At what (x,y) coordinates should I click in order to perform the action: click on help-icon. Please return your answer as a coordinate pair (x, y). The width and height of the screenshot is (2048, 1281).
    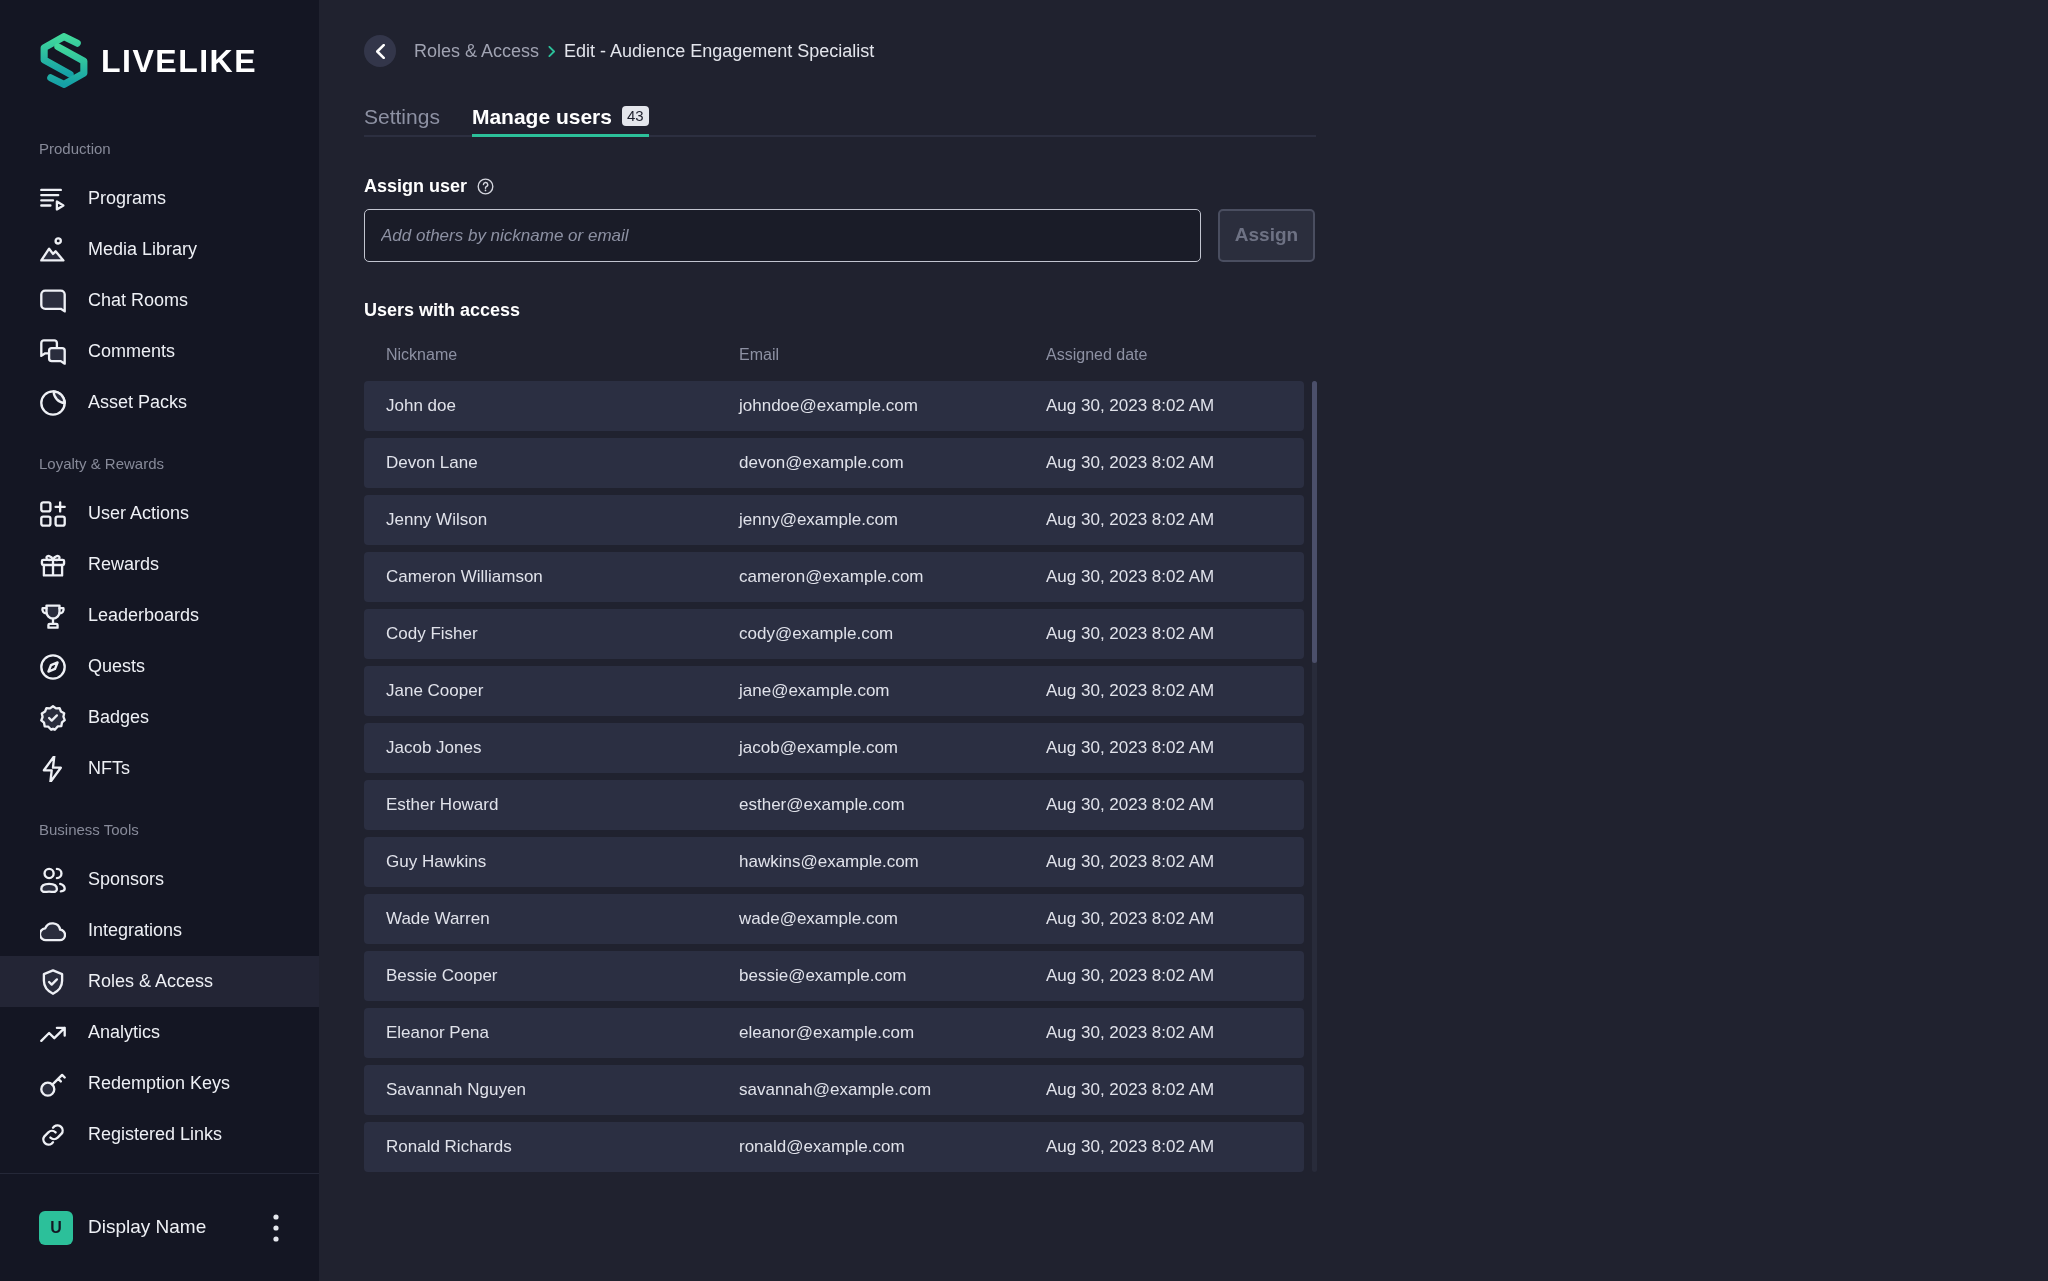
    Looking at the image, I should click on (486, 186).